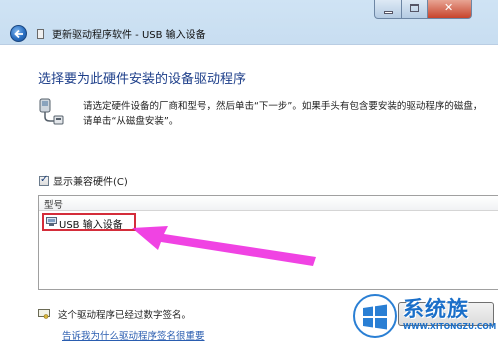 The image size is (498, 344). I want to click on back-button, so click(18, 33).